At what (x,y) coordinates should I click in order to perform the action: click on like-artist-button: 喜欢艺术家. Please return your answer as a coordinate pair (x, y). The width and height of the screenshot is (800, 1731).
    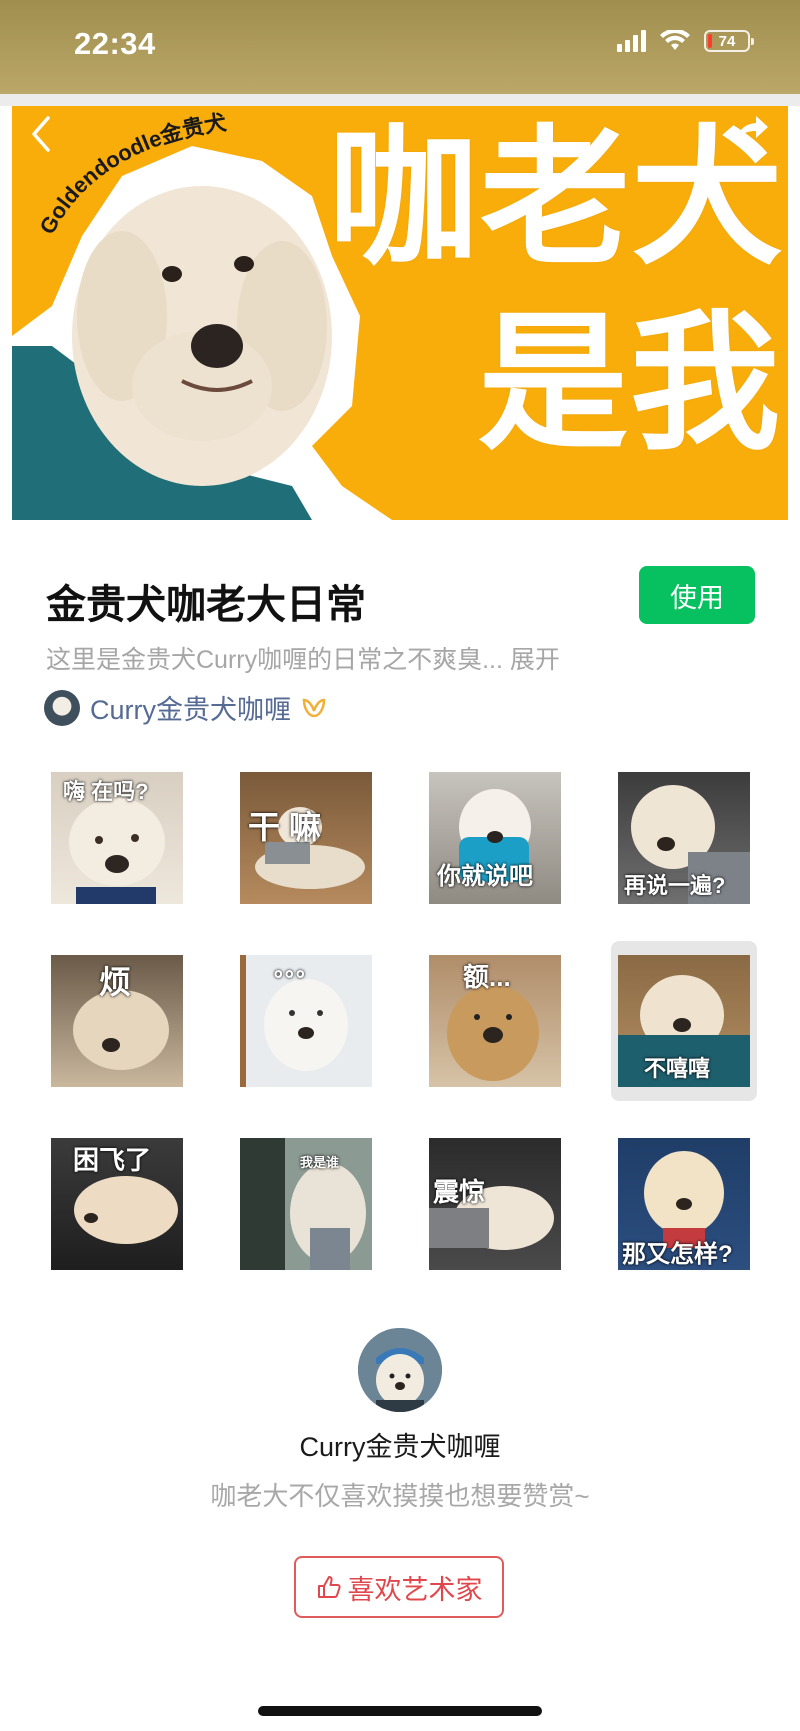
    Looking at the image, I should click on (399, 1587).